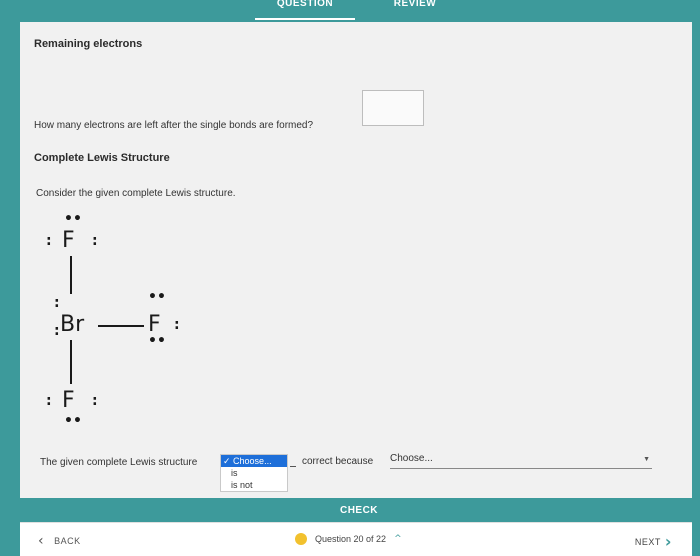  I want to click on dropdown-option-is: is, so click(254, 473).